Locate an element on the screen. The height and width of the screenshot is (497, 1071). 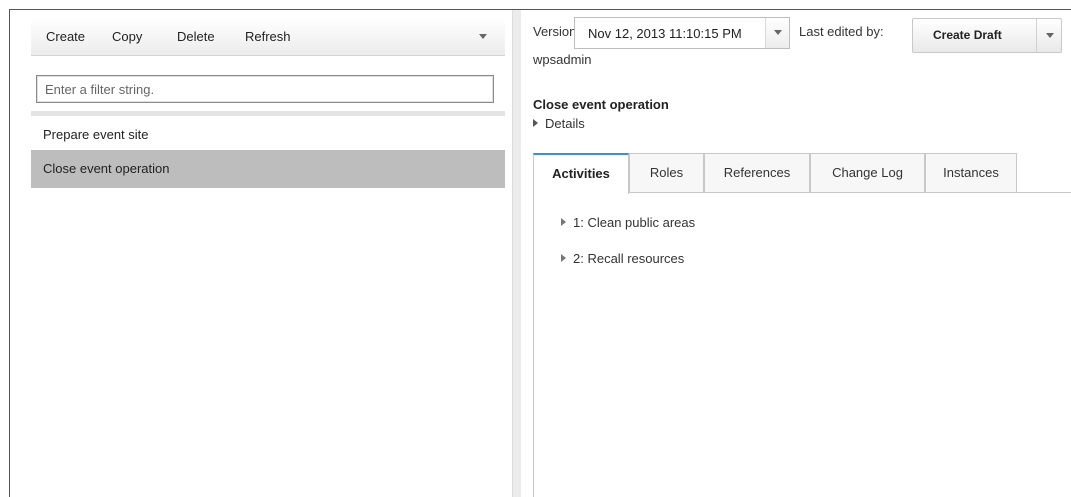
details-label: Details is located at coordinates (565, 123).